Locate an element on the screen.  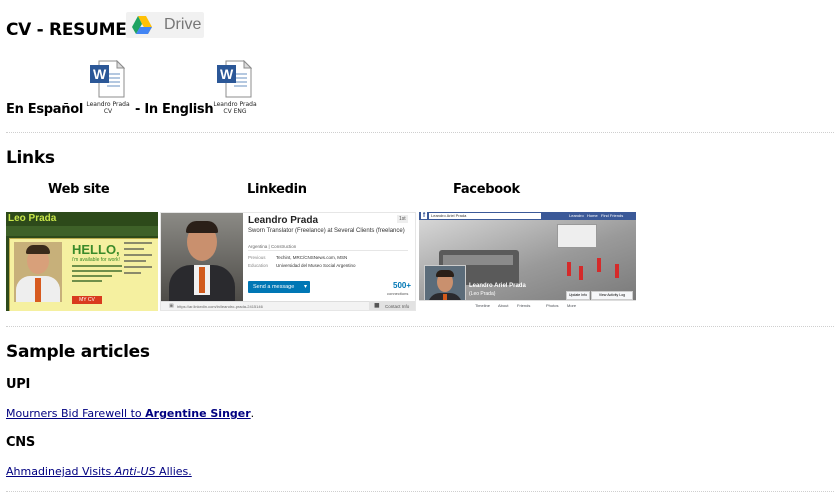
articles-title: Sample articles is located at coordinates (78, 352).